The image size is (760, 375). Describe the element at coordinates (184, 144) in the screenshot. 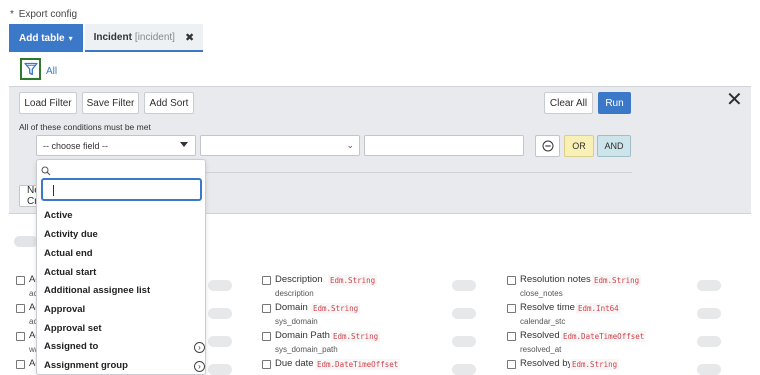

I see `caret-down-icon` at that location.